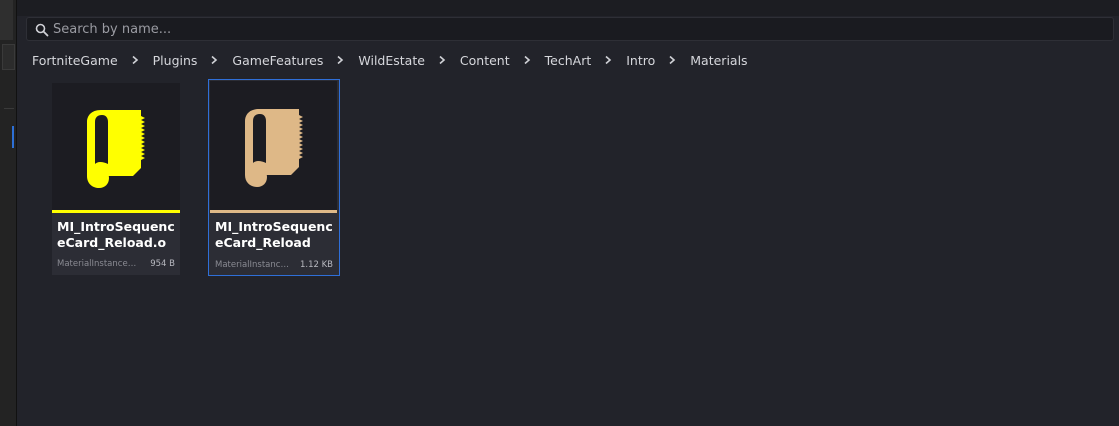  Describe the element at coordinates (6, 20) in the screenshot. I see `left-panel-tab` at that location.